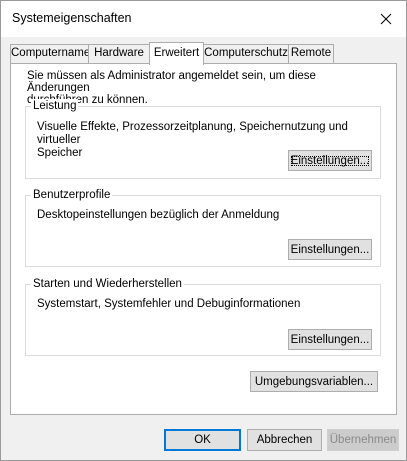  I want to click on close-button, so click(386, 19).